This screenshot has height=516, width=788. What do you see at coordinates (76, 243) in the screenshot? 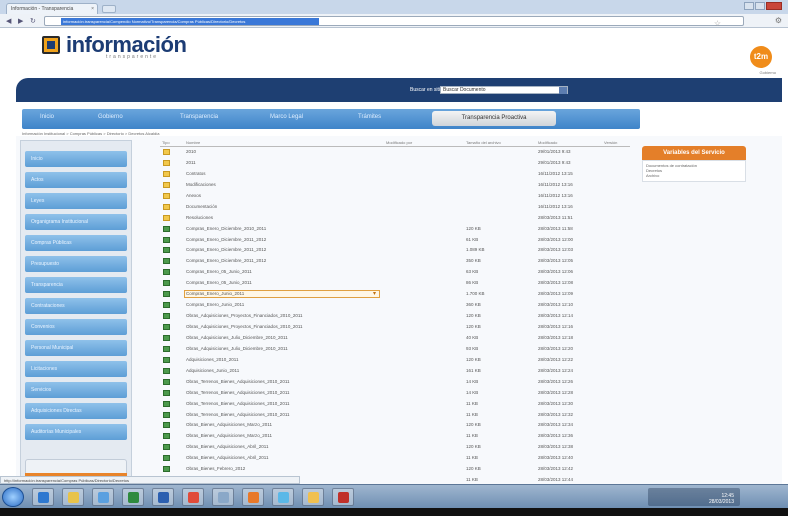
I see `sidebar-item: Compras Públicas` at bounding box center [76, 243].